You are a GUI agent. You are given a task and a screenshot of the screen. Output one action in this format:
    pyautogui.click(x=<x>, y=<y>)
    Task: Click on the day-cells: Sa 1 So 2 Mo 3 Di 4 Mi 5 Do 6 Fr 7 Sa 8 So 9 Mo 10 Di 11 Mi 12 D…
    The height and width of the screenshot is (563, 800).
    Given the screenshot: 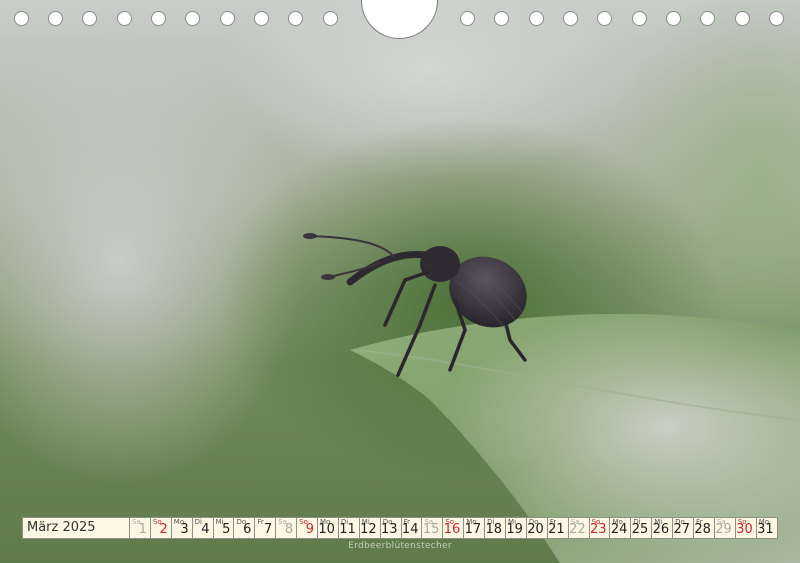 What is the action you would take?
    pyautogui.click(x=454, y=528)
    